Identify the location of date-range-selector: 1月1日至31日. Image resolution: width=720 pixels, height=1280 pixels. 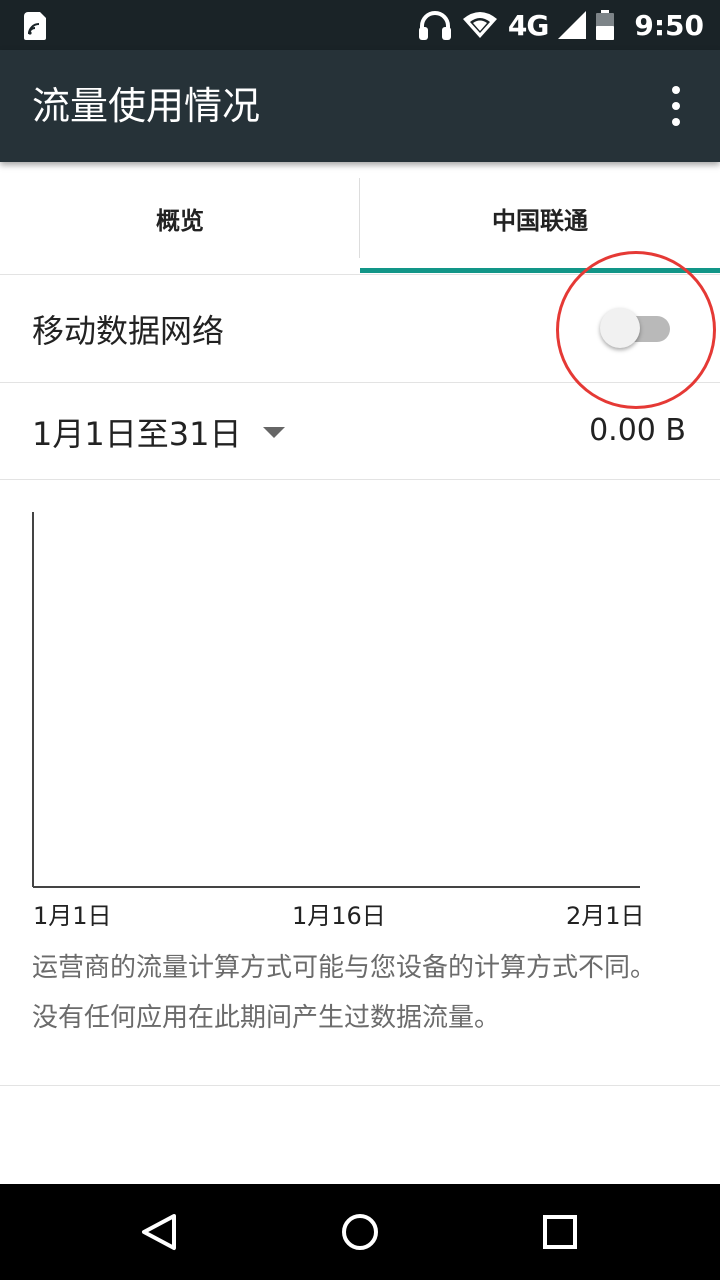
(159, 432).